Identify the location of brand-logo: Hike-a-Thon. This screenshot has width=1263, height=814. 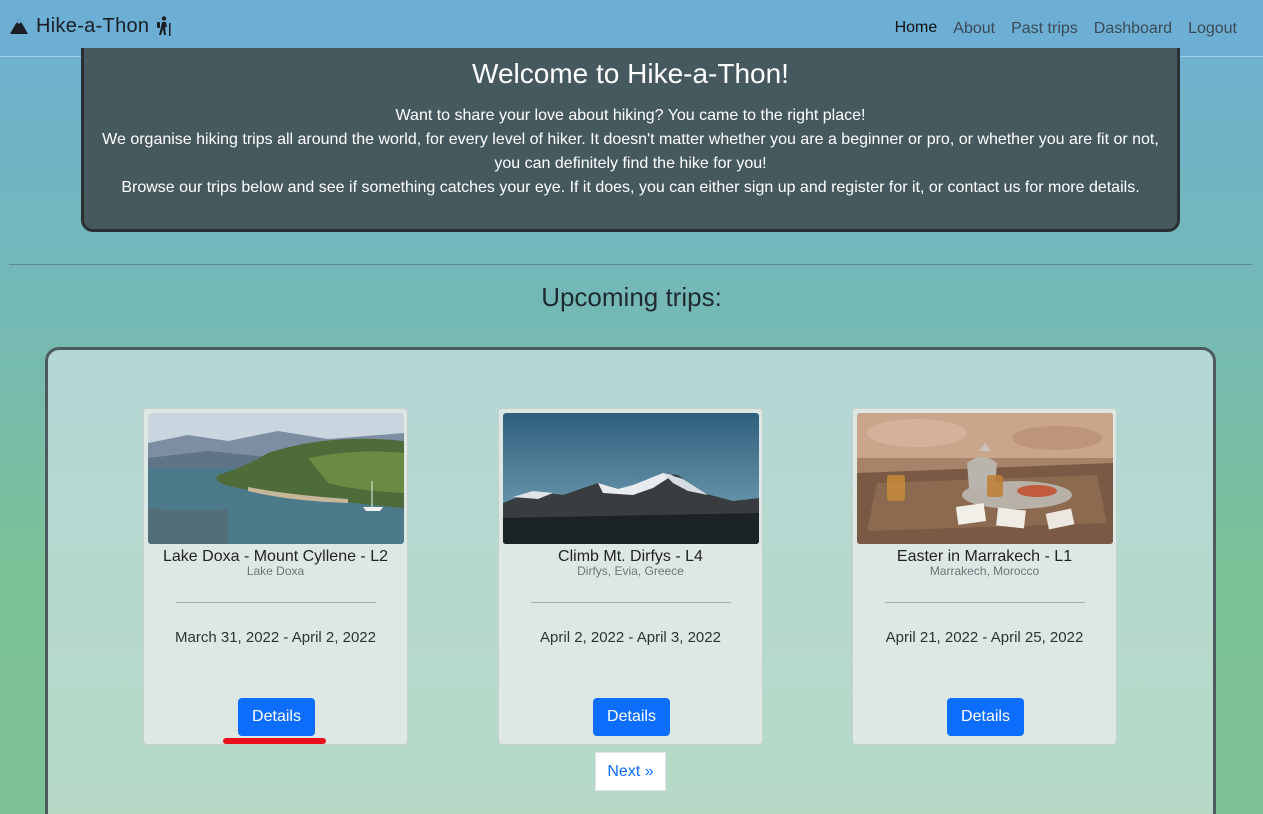
(90, 26).